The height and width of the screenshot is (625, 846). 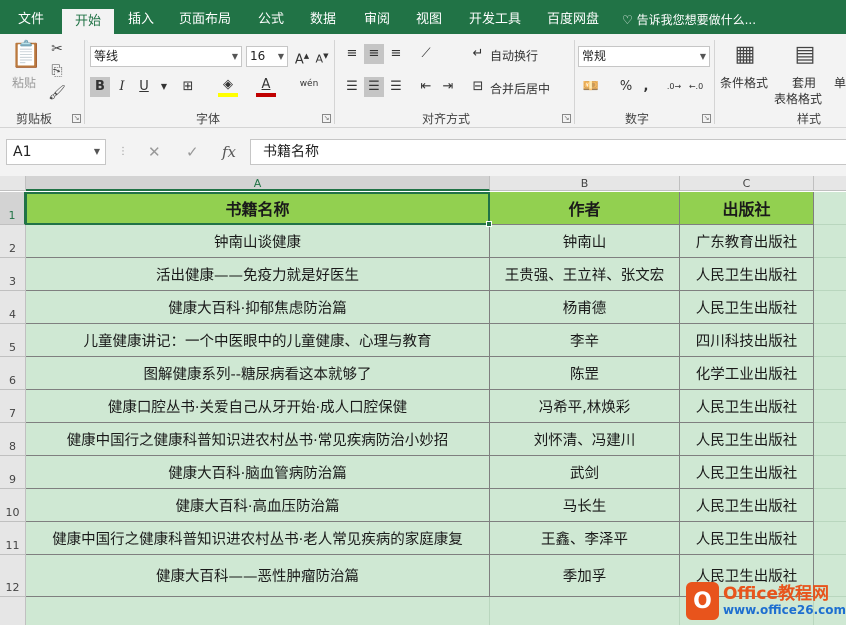 What do you see at coordinates (747, 183) in the screenshot?
I see `column-header-c: C` at bounding box center [747, 183].